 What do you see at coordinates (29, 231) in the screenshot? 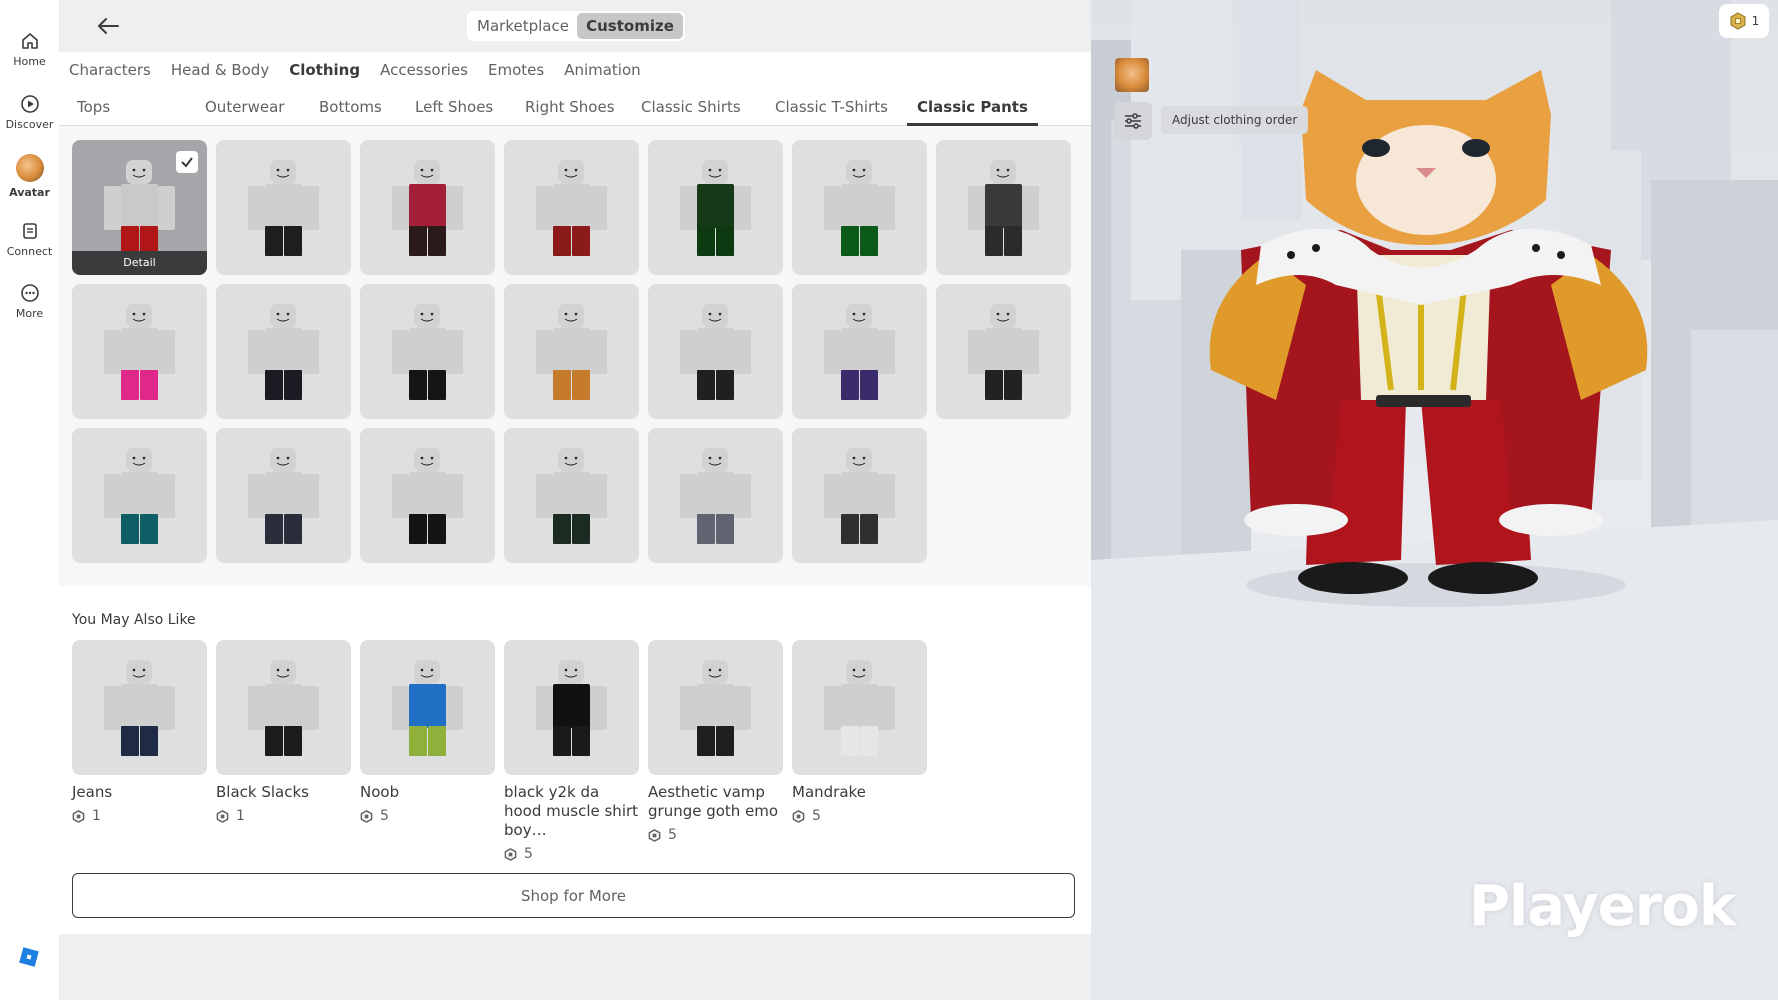
I see `connect-icon` at bounding box center [29, 231].